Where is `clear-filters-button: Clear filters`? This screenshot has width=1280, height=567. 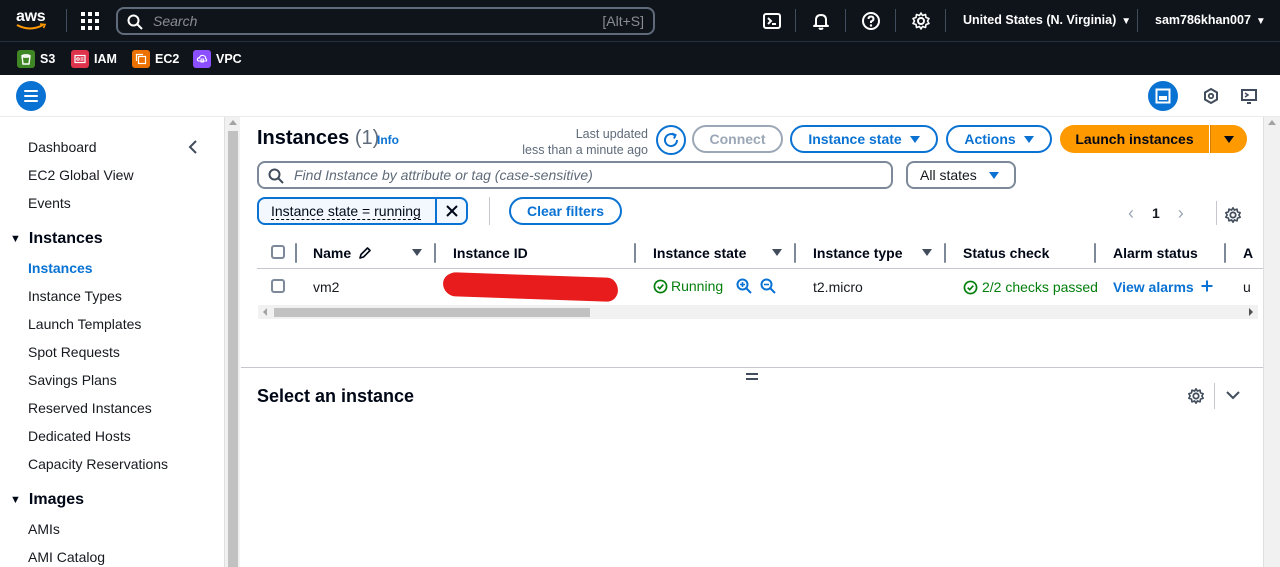 clear-filters-button: Clear filters is located at coordinates (565, 211).